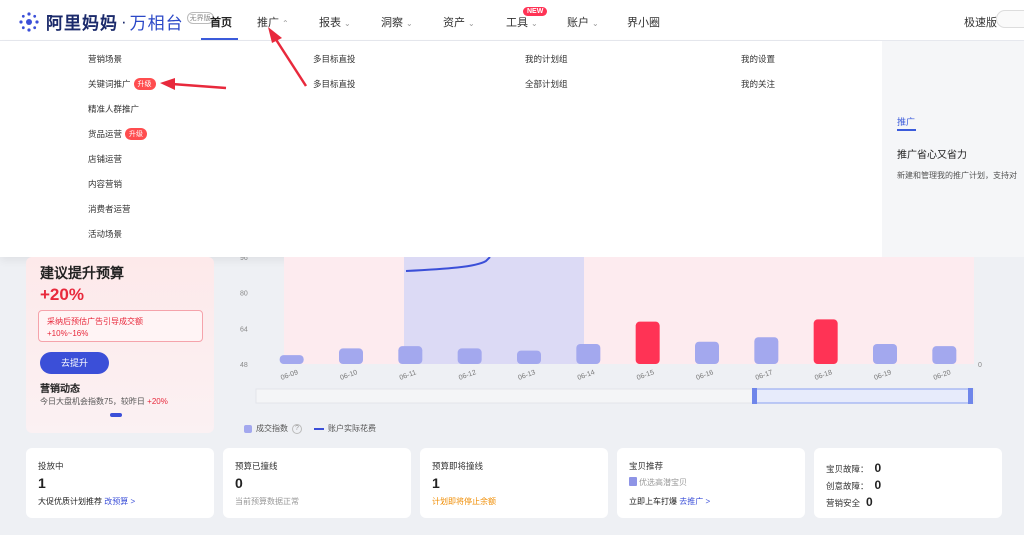 The image size is (1024, 535). I want to click on y-tick-label: 80, so click(244, 294).